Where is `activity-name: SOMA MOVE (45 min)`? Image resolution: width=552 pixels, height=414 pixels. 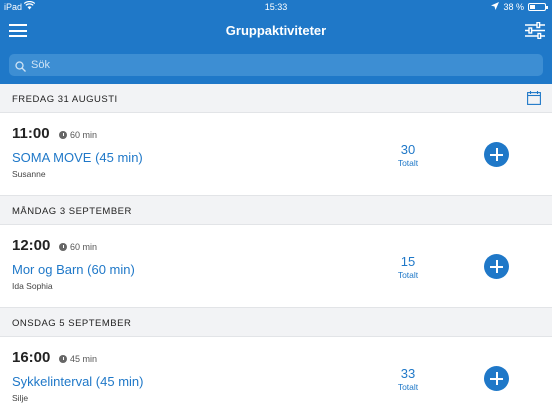 activity-name: SOMA MOVE (45 min) is located at coordinates (77, 157).